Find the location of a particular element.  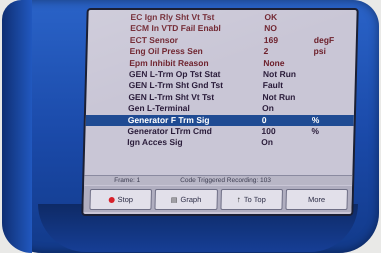

data-row: GEN L-Trm Op Tst Stat Not Run is located at coordinates (221, 74).